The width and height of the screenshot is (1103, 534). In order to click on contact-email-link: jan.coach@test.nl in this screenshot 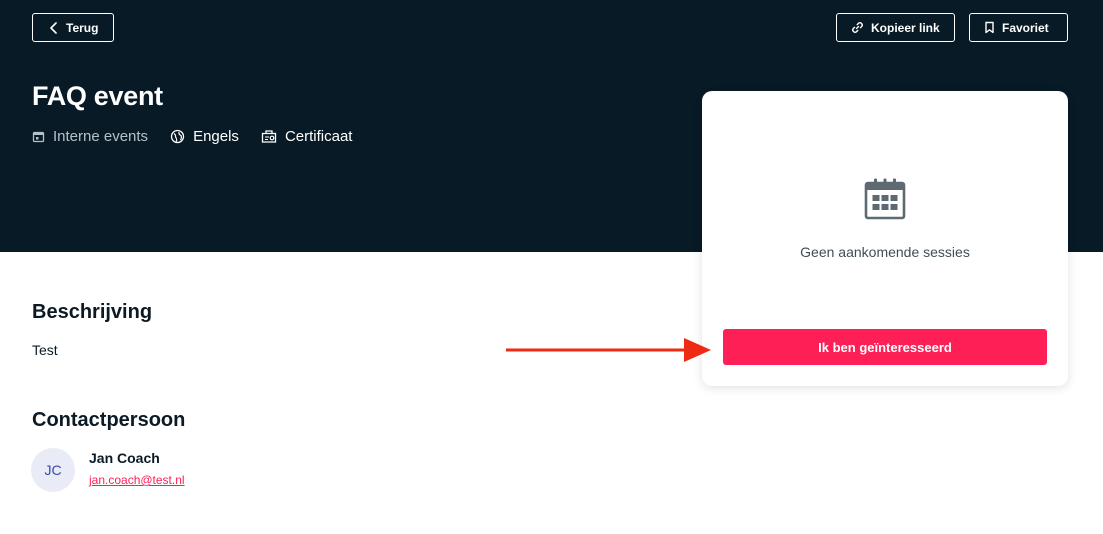, I will do `click(137, 480)`.